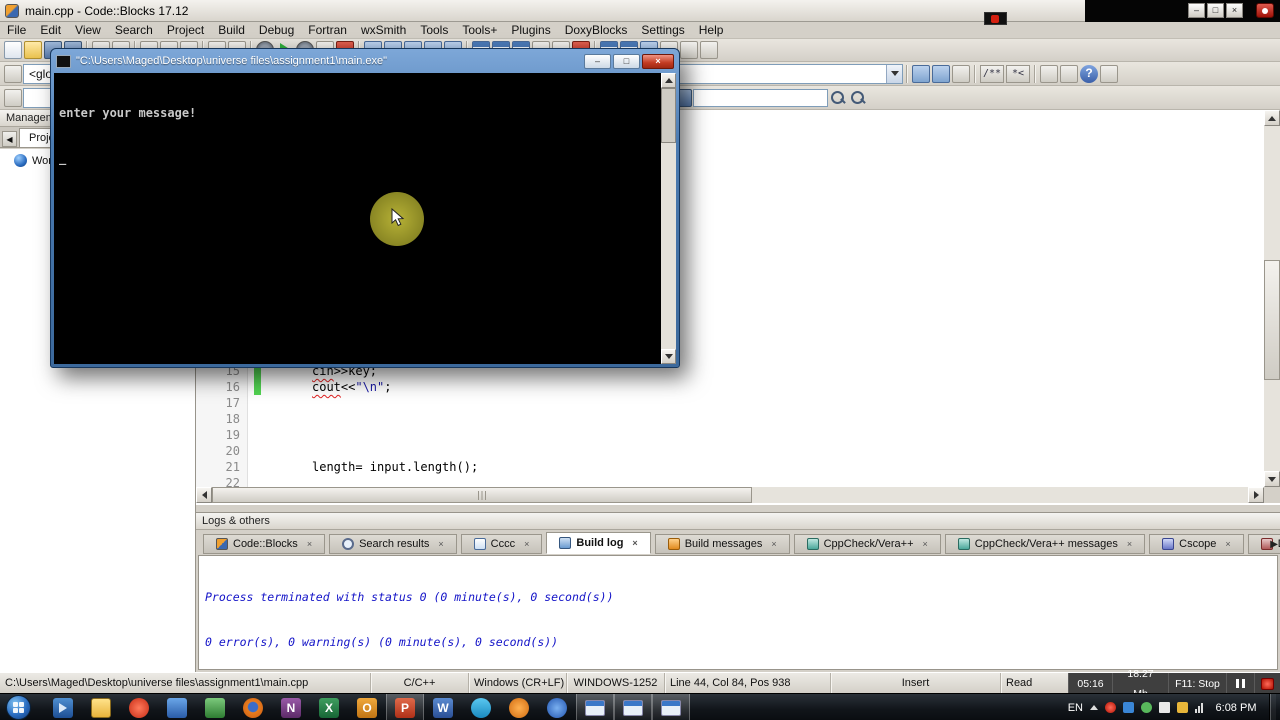 The image size is (1280, 720). What do you see at coordinates (33, 50) in the screenshot?
I see `open-file-icon` at bounding box center [33, 50].